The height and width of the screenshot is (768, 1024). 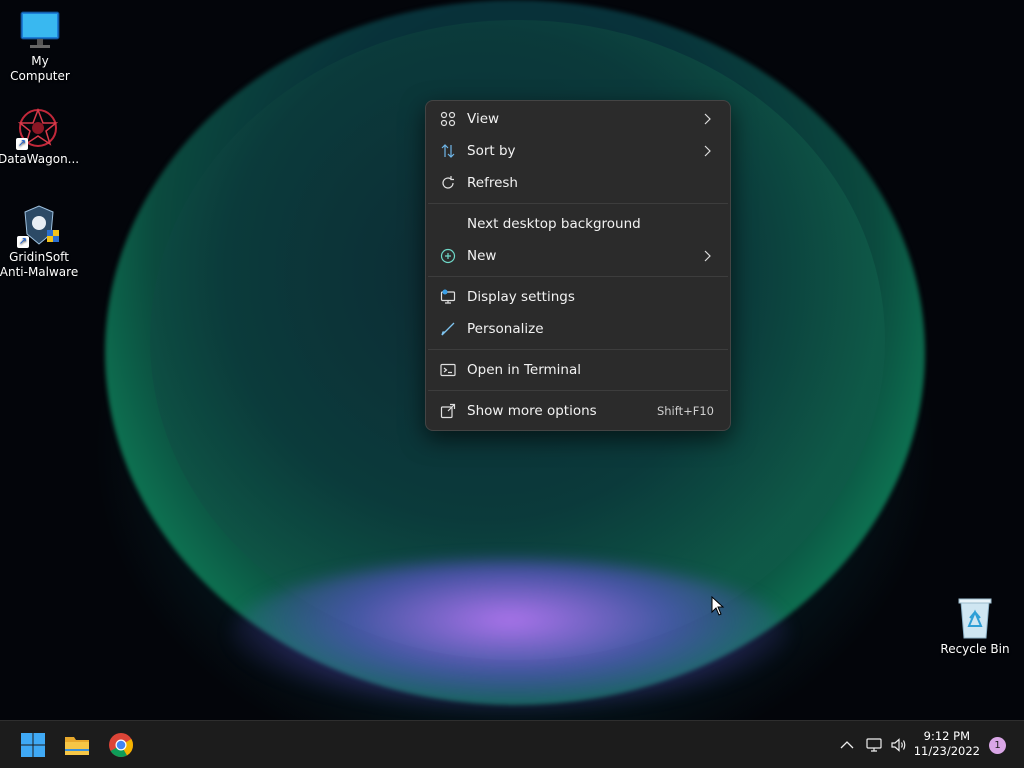 What do you see at coordinates (40, 68) in the screenshot?
I see `desktop-icon-label: My Computer` at bounding box center [40, 68].